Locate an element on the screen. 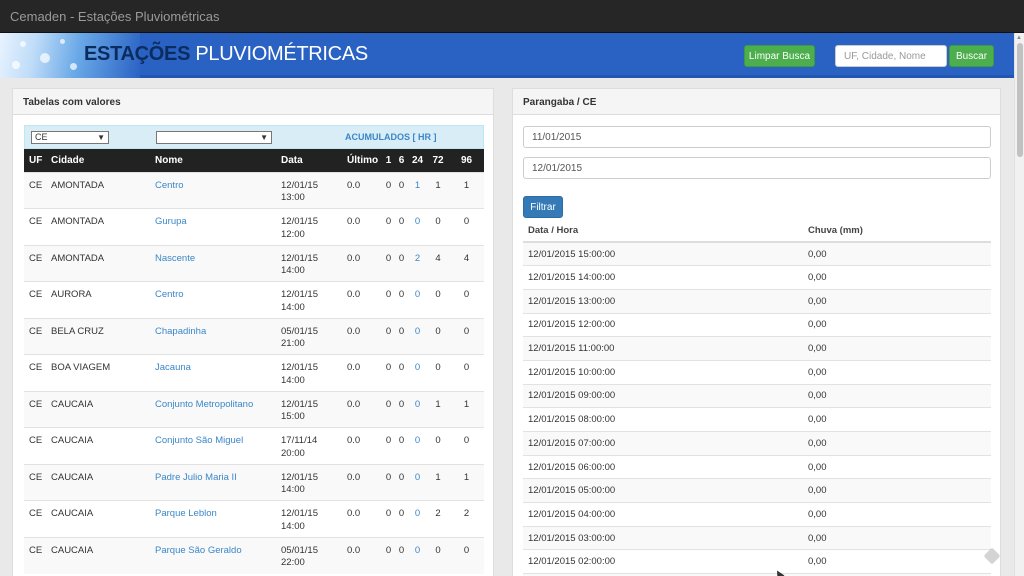 The image size is (1024, 576). scroll-up-icon: ▲ is located at coordinates (1019, 38).